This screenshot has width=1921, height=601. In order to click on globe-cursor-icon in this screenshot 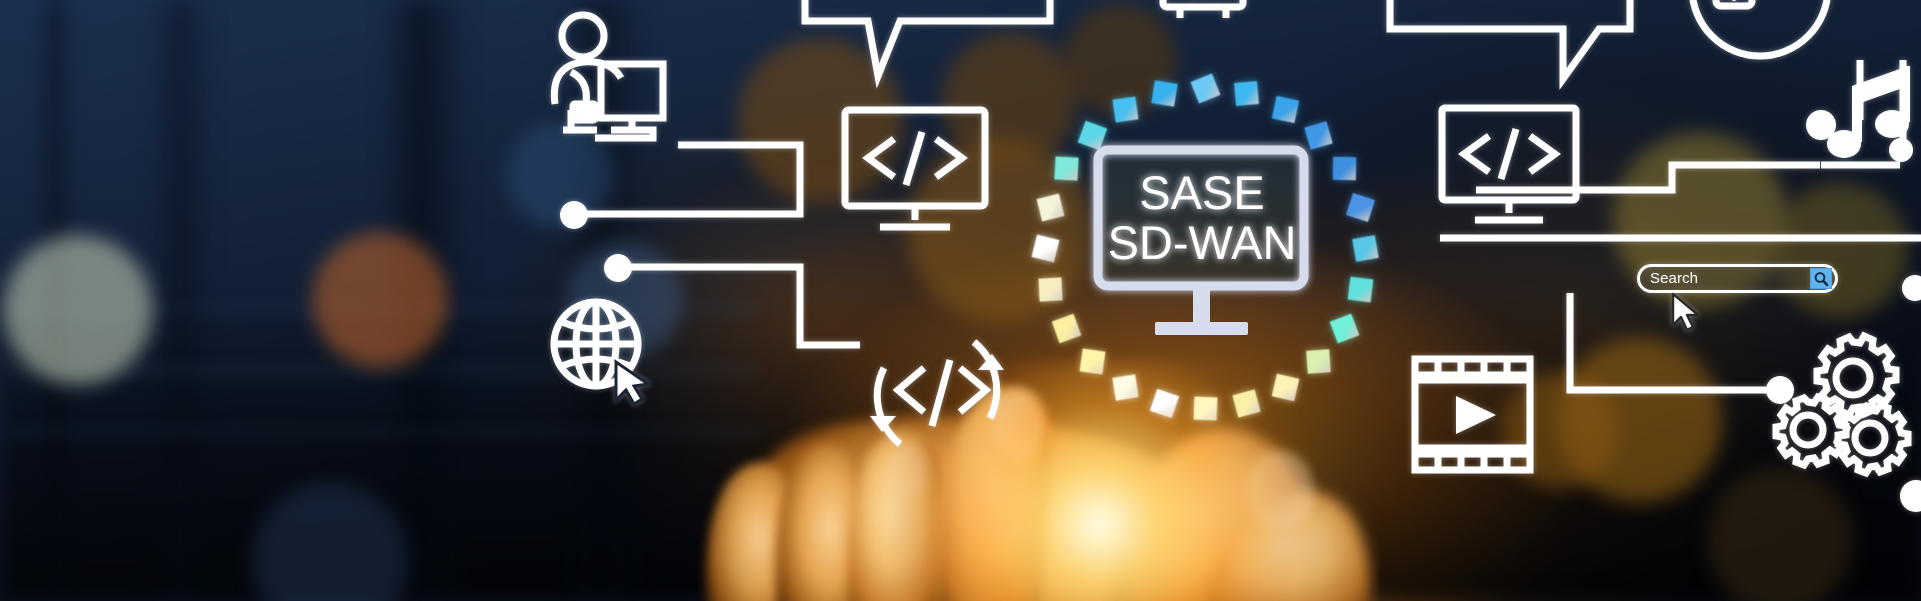, I will do `click(603, 351)`.